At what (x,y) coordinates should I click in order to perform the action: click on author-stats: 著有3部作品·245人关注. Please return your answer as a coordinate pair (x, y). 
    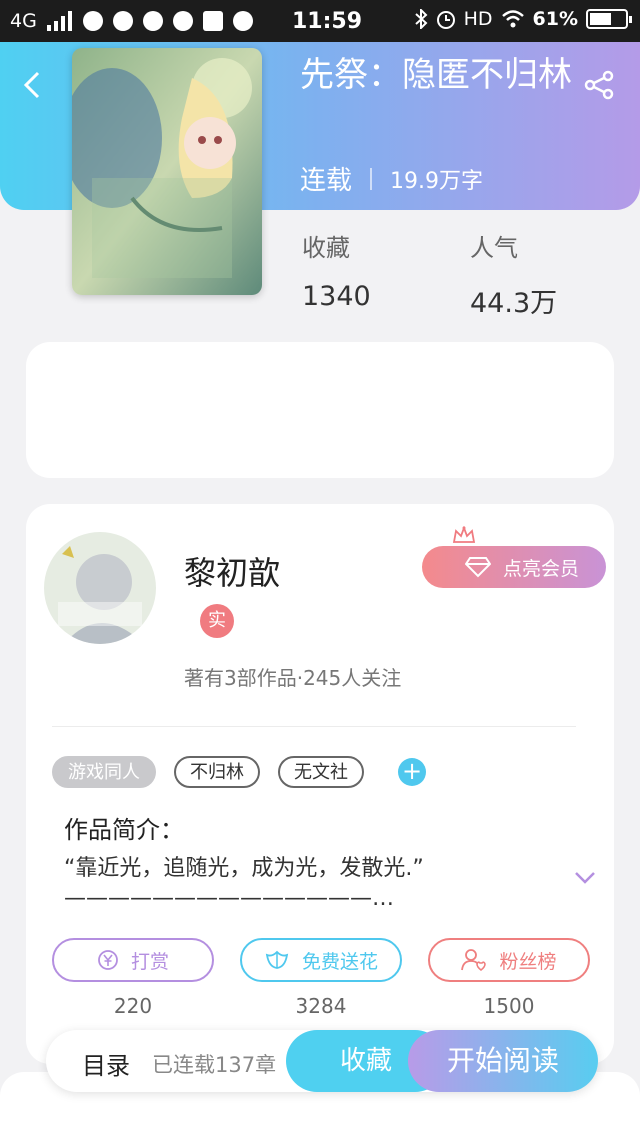
    Looking at the image, I should click on (293, 678).